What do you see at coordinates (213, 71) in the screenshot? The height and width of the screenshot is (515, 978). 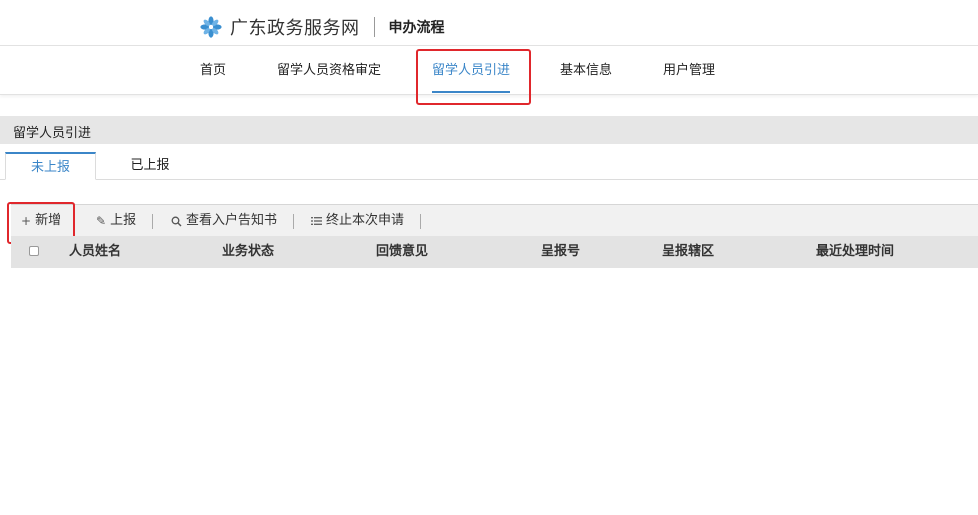 I see `nav-home: 首页` at bounding box center [213, 71].